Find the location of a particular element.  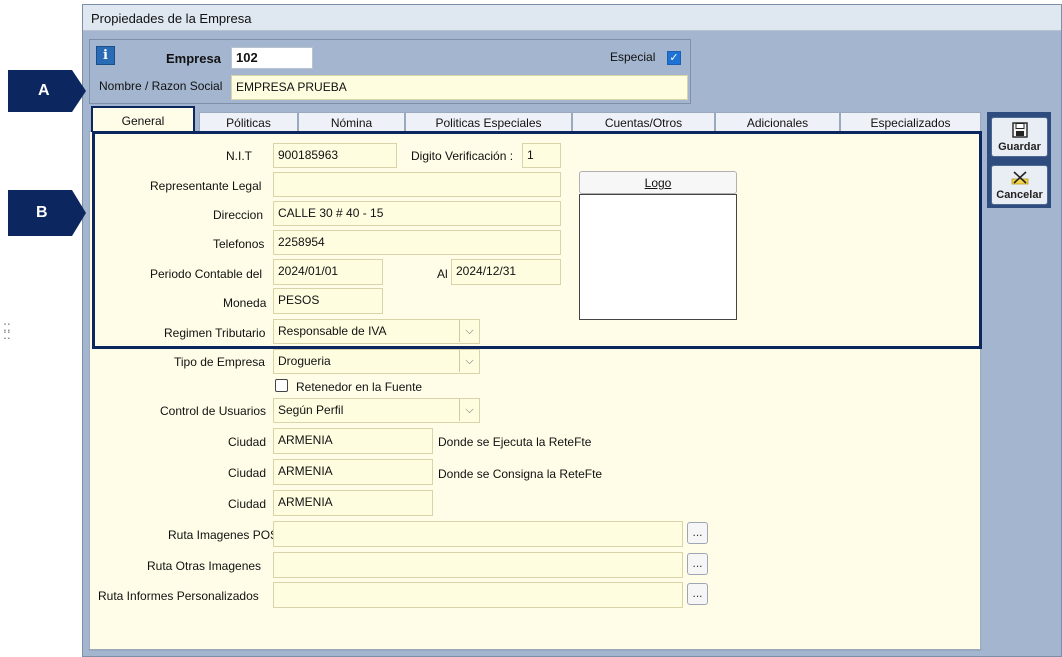

tipo-empresa-value: Drogueria is located at coordinates (304, 361).